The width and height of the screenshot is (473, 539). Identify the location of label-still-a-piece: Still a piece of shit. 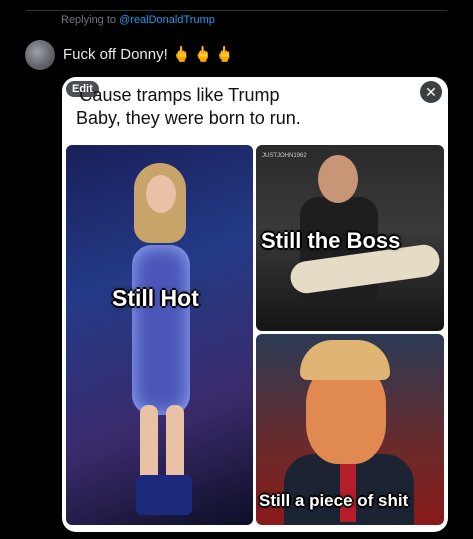
(334, 500).